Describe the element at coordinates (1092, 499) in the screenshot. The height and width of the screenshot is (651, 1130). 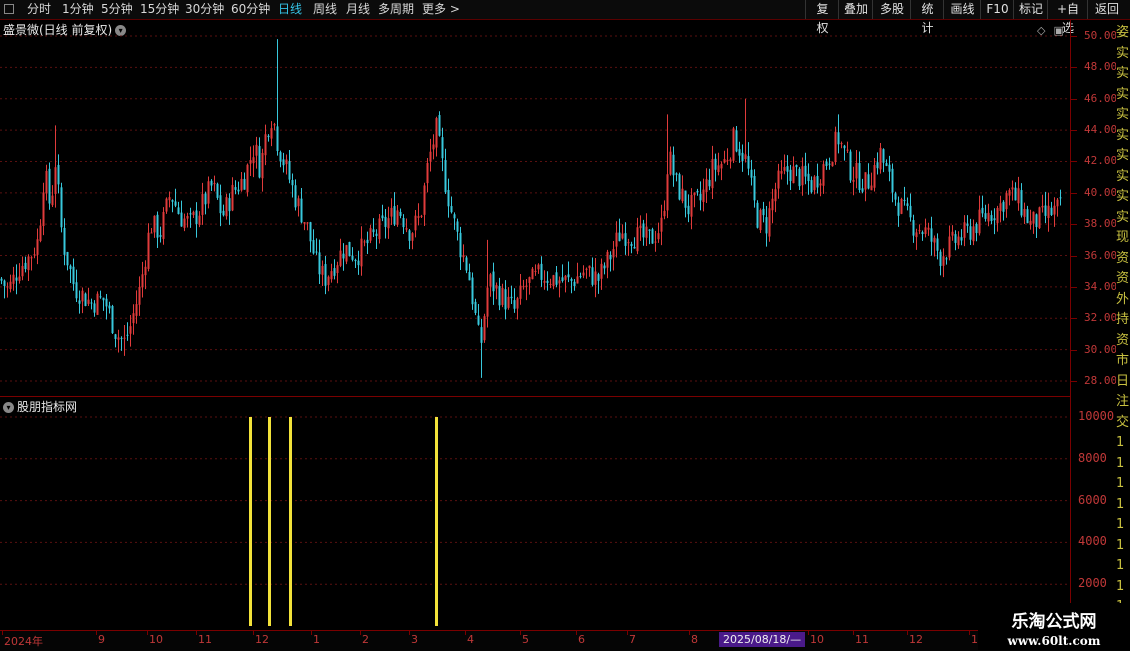
I see `indicator-tick-label: 6000` at that location.